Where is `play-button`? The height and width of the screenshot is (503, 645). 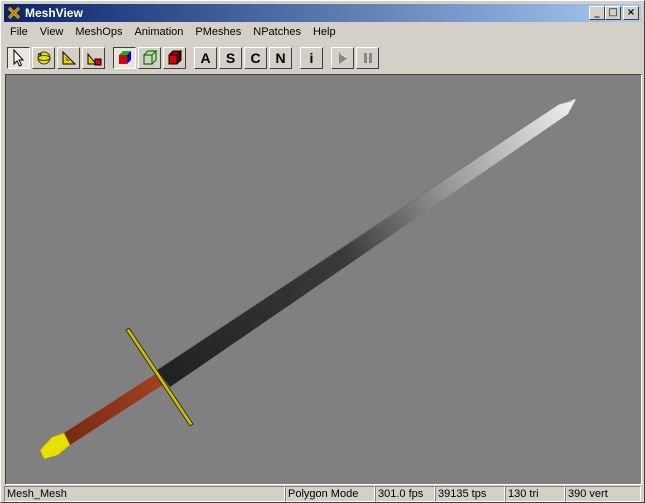 play-button is located at coordinates (342, 58).